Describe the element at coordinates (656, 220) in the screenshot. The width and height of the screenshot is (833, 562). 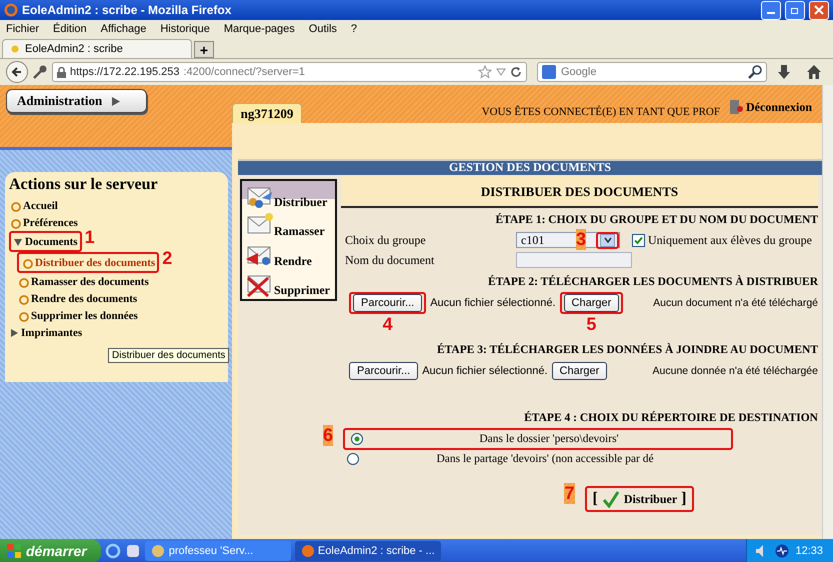
I see `step-title: ÉTAPE 1: CHOIX DU GROUPE ET DU NOM DU DOCUMENT` at that location.